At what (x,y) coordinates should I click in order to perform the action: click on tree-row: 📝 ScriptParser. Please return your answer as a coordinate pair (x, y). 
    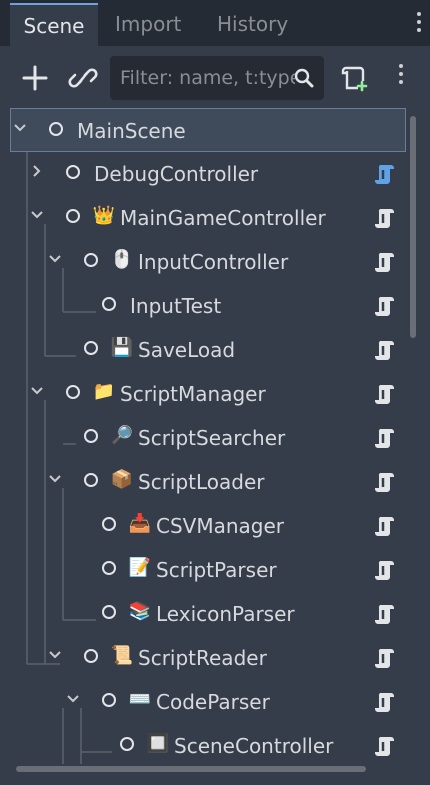
    Looking at the image, I should click on (208, 570).